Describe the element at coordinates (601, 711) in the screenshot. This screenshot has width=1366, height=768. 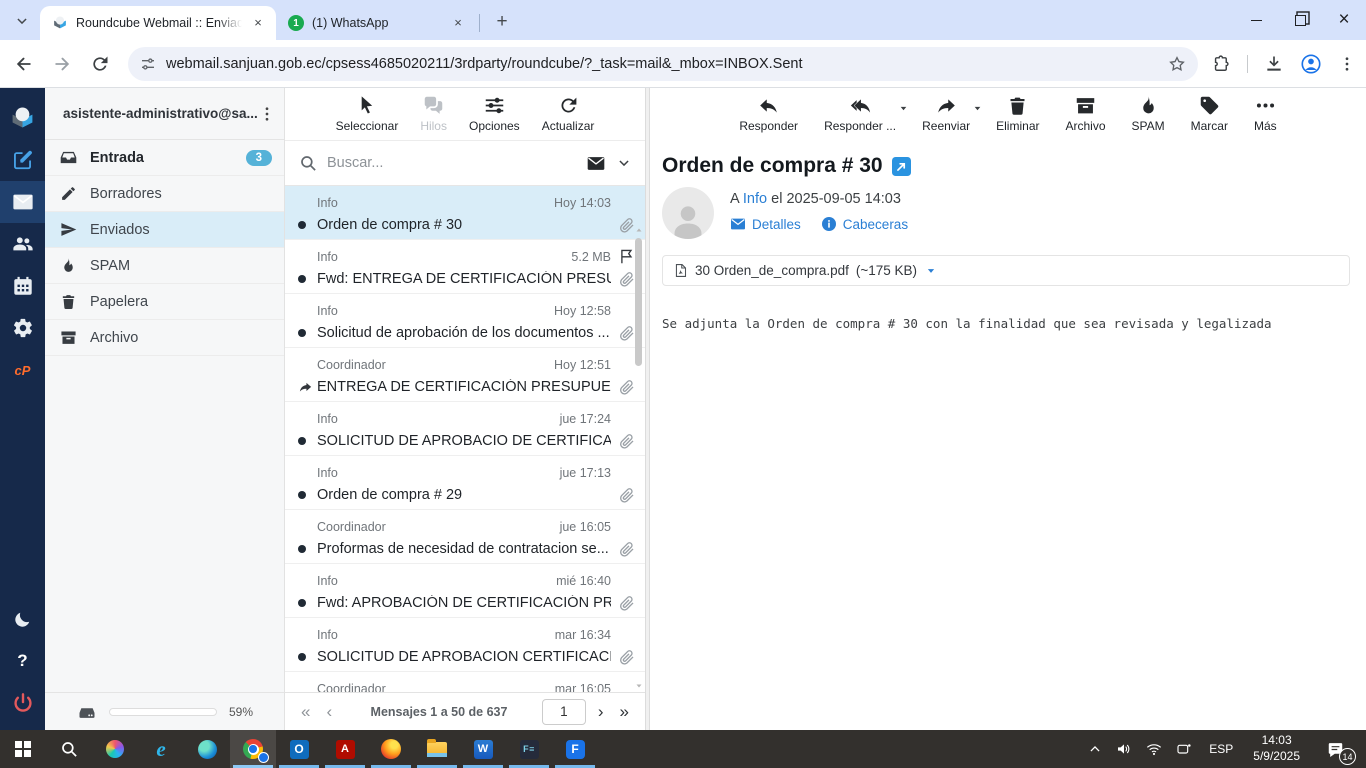
I see `next-page-button: ›` at that location.